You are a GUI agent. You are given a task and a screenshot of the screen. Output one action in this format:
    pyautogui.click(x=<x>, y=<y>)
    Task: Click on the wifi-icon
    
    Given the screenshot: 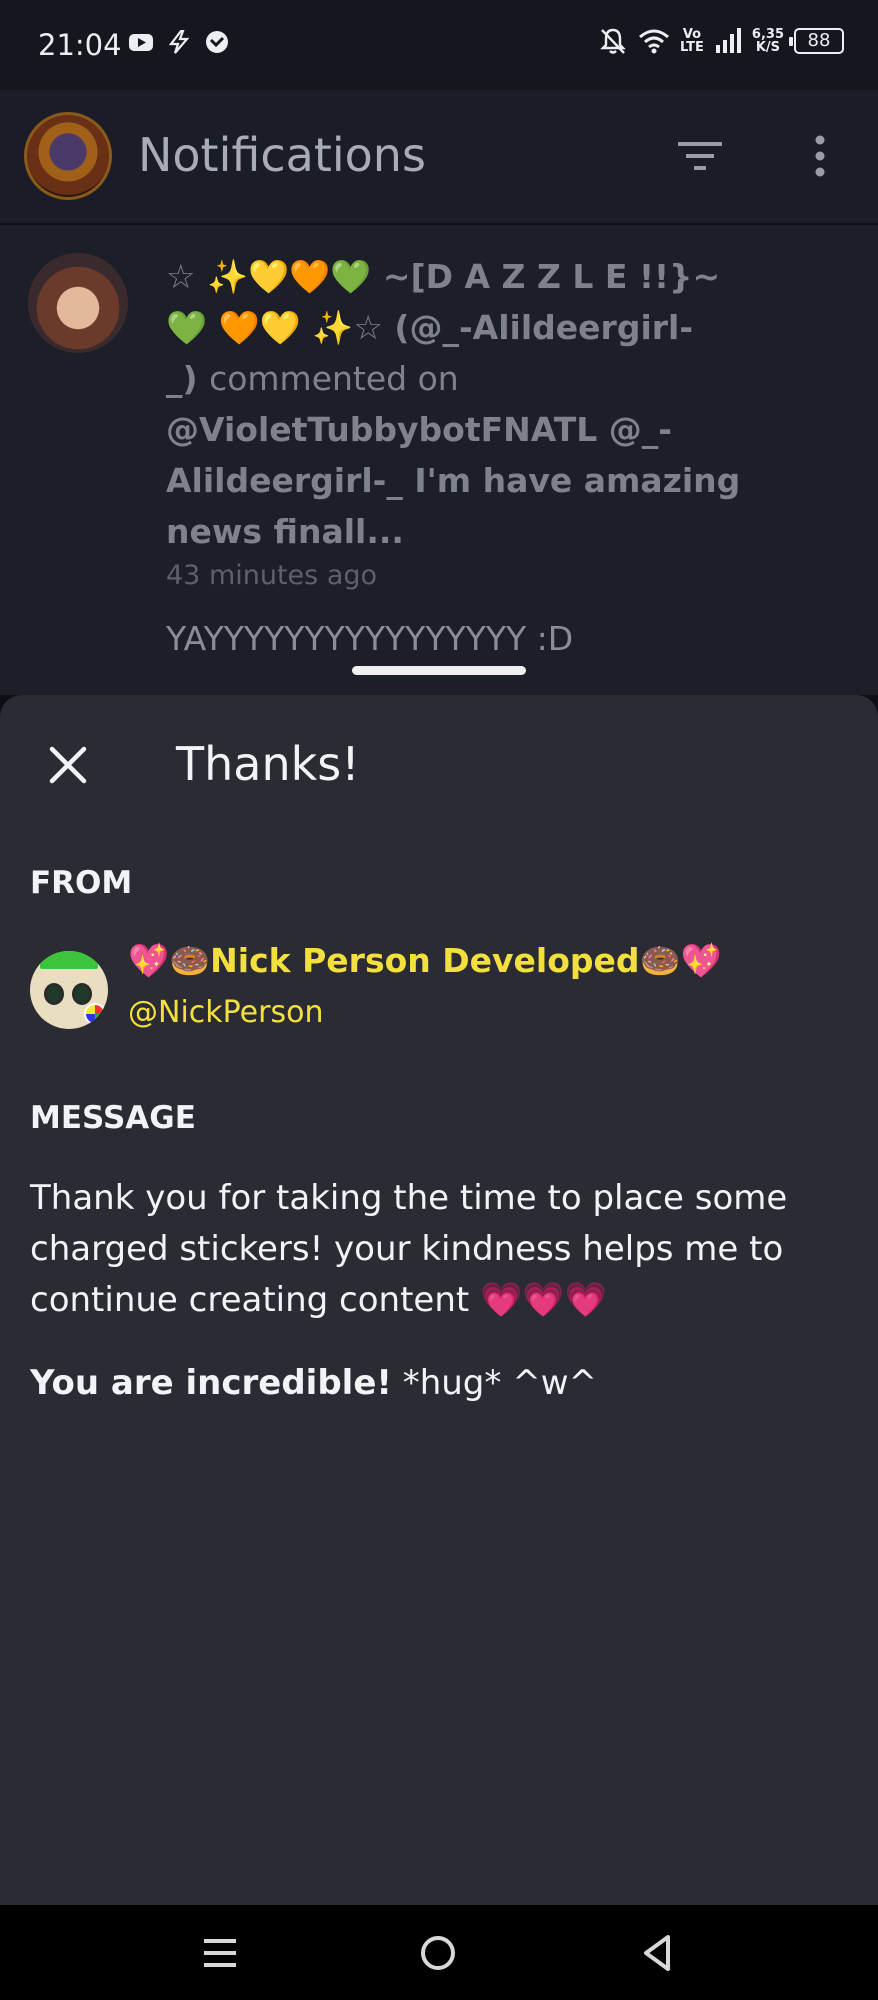 What is the action you would take?
    pyautogui.click(x=654, y=41)
    